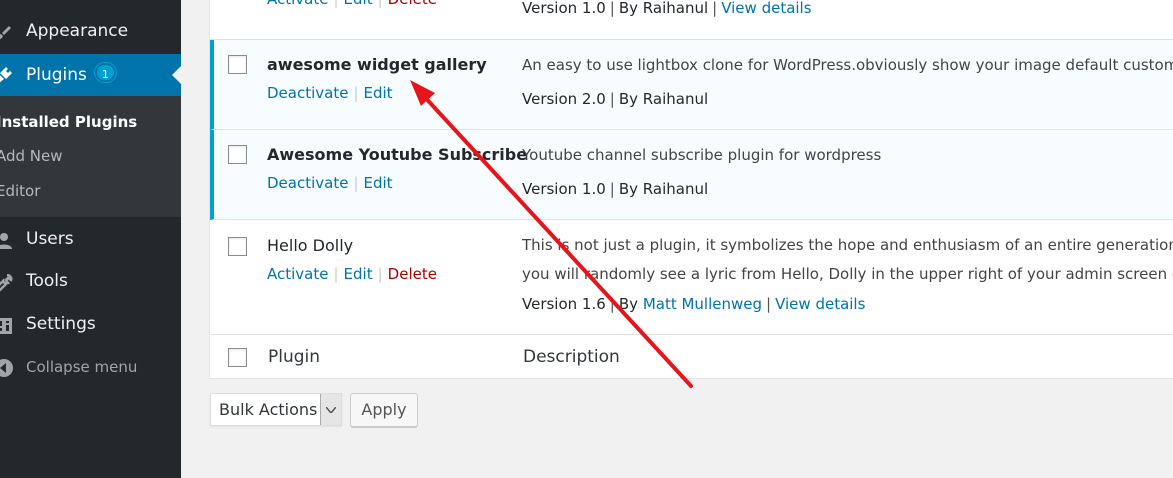 This screenshot has height=478, width=1173. I want to click on chevron-down-icon, so click(330, 409).